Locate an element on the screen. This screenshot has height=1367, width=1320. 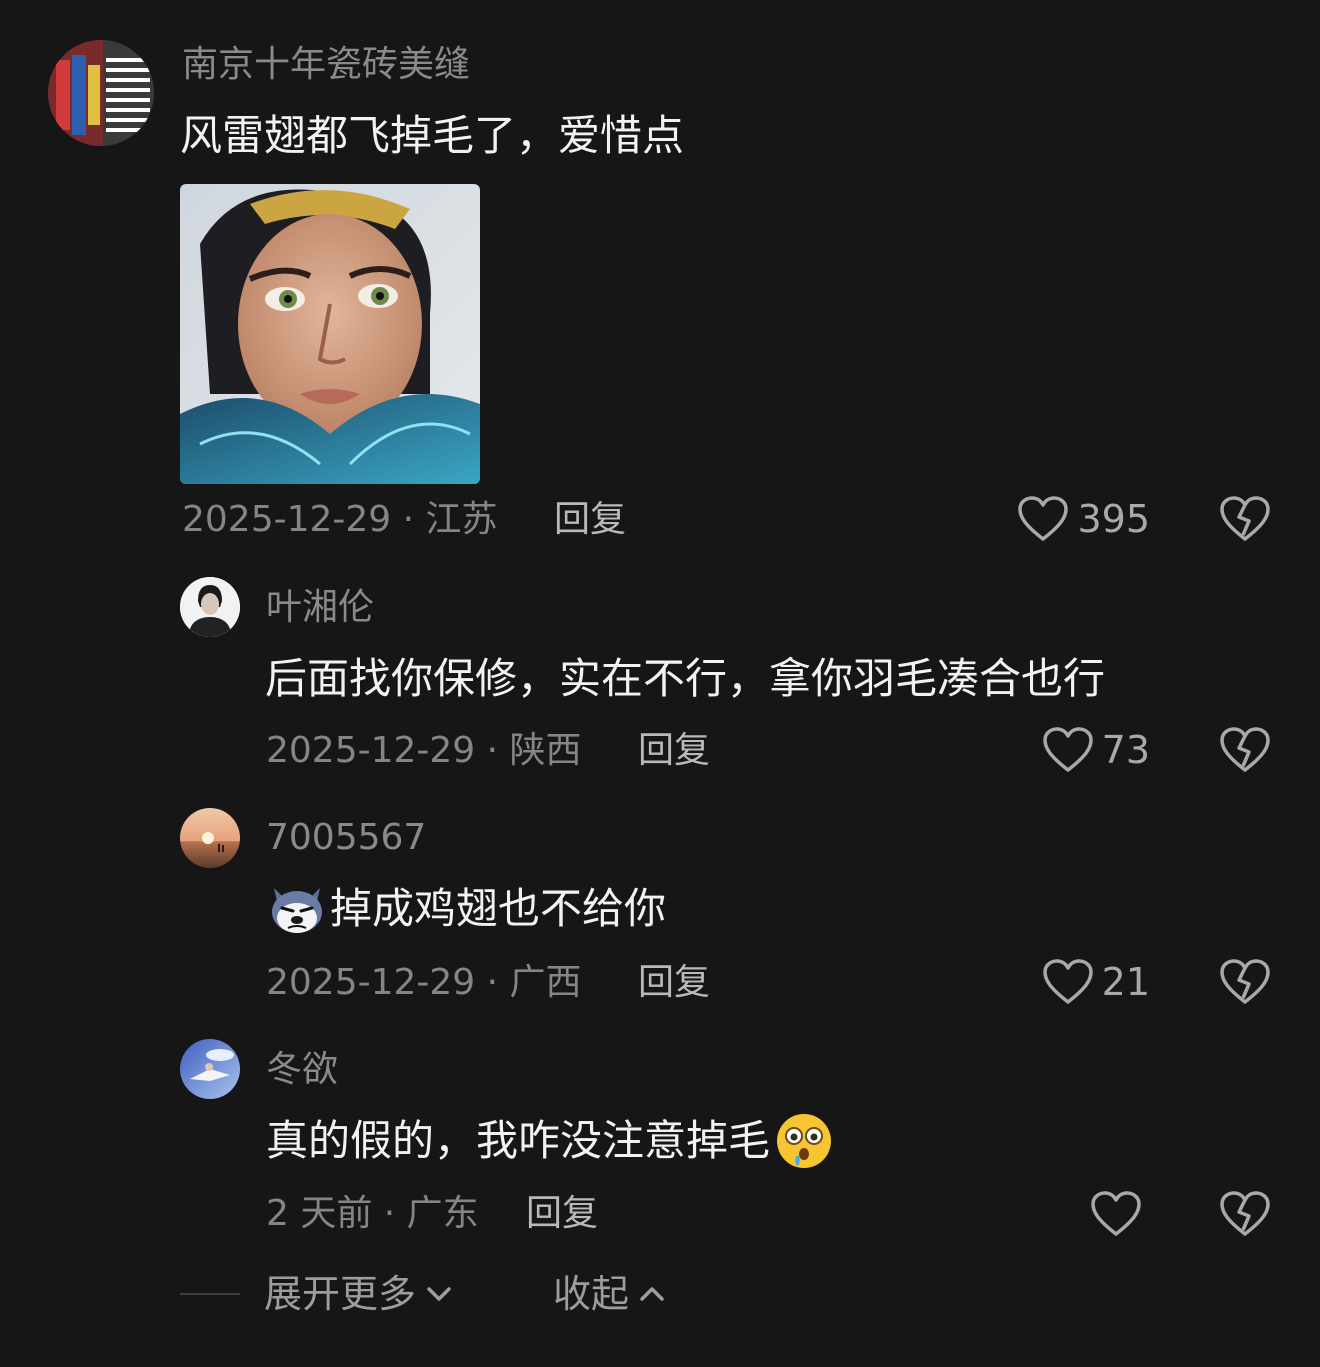
expand-more-button: 展开更多 is located at coordinates (358, 1294).